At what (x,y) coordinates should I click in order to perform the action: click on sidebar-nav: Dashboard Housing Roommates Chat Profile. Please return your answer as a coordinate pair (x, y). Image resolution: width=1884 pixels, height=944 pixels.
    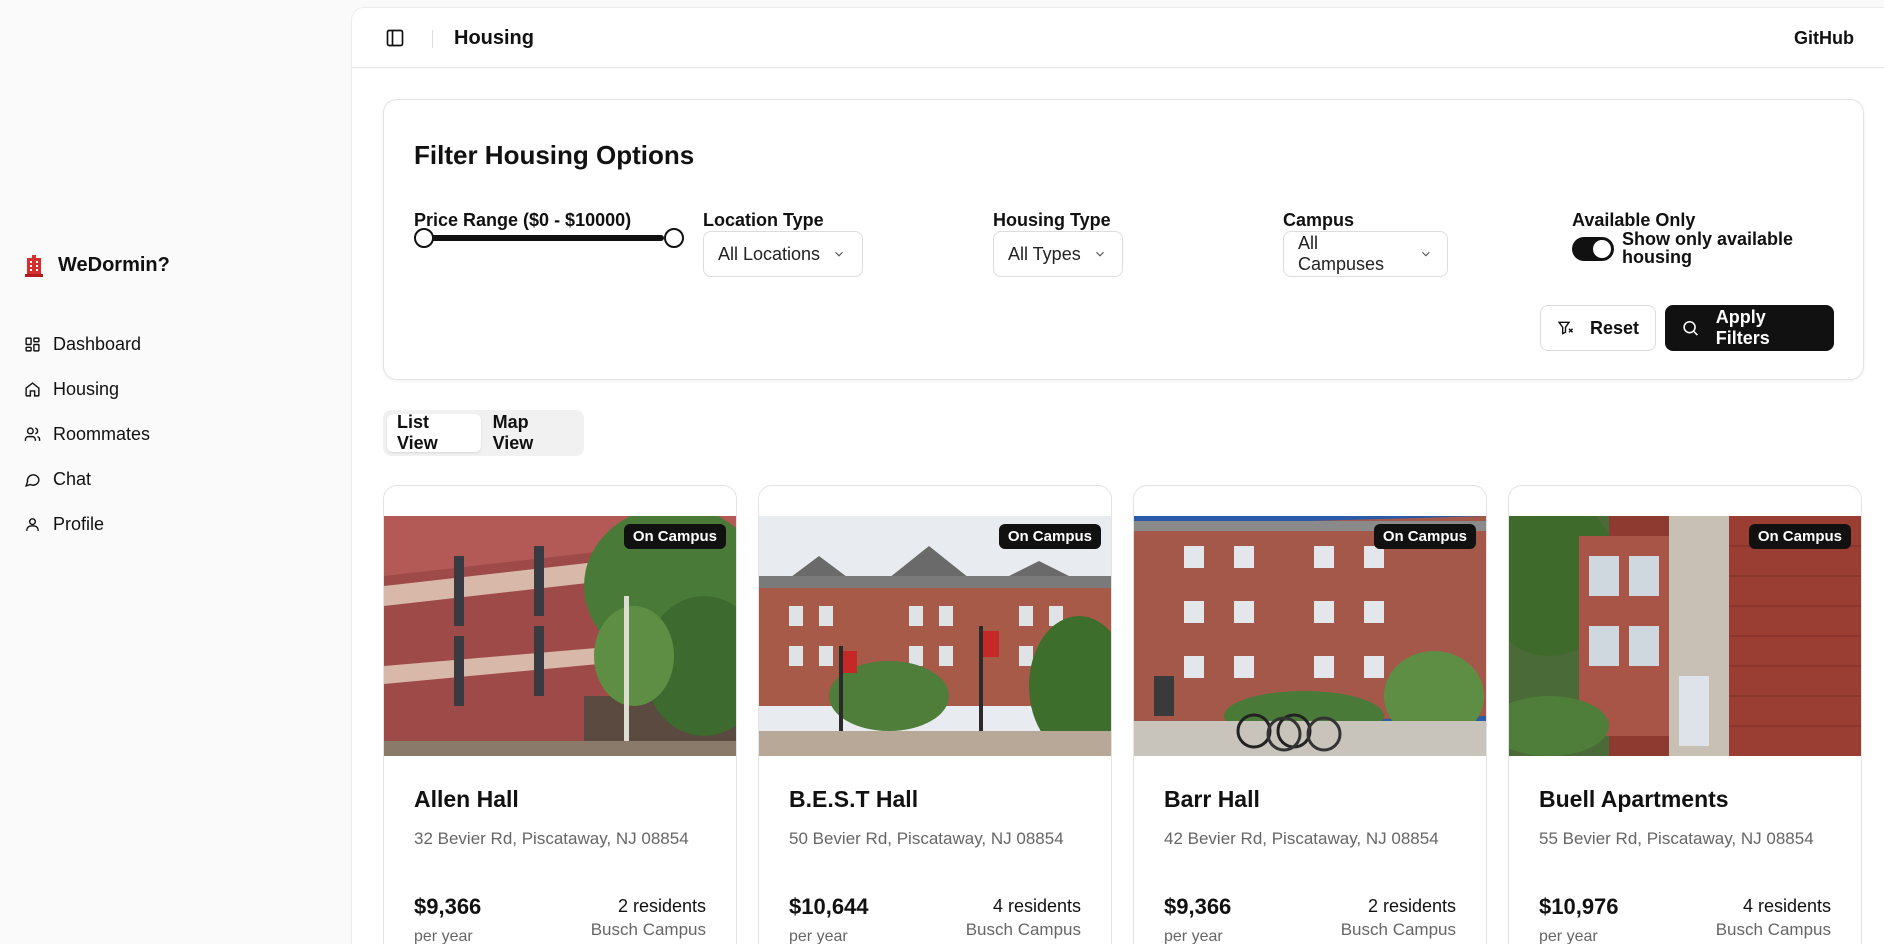
    Looking at the image, I should click on (87, 434).